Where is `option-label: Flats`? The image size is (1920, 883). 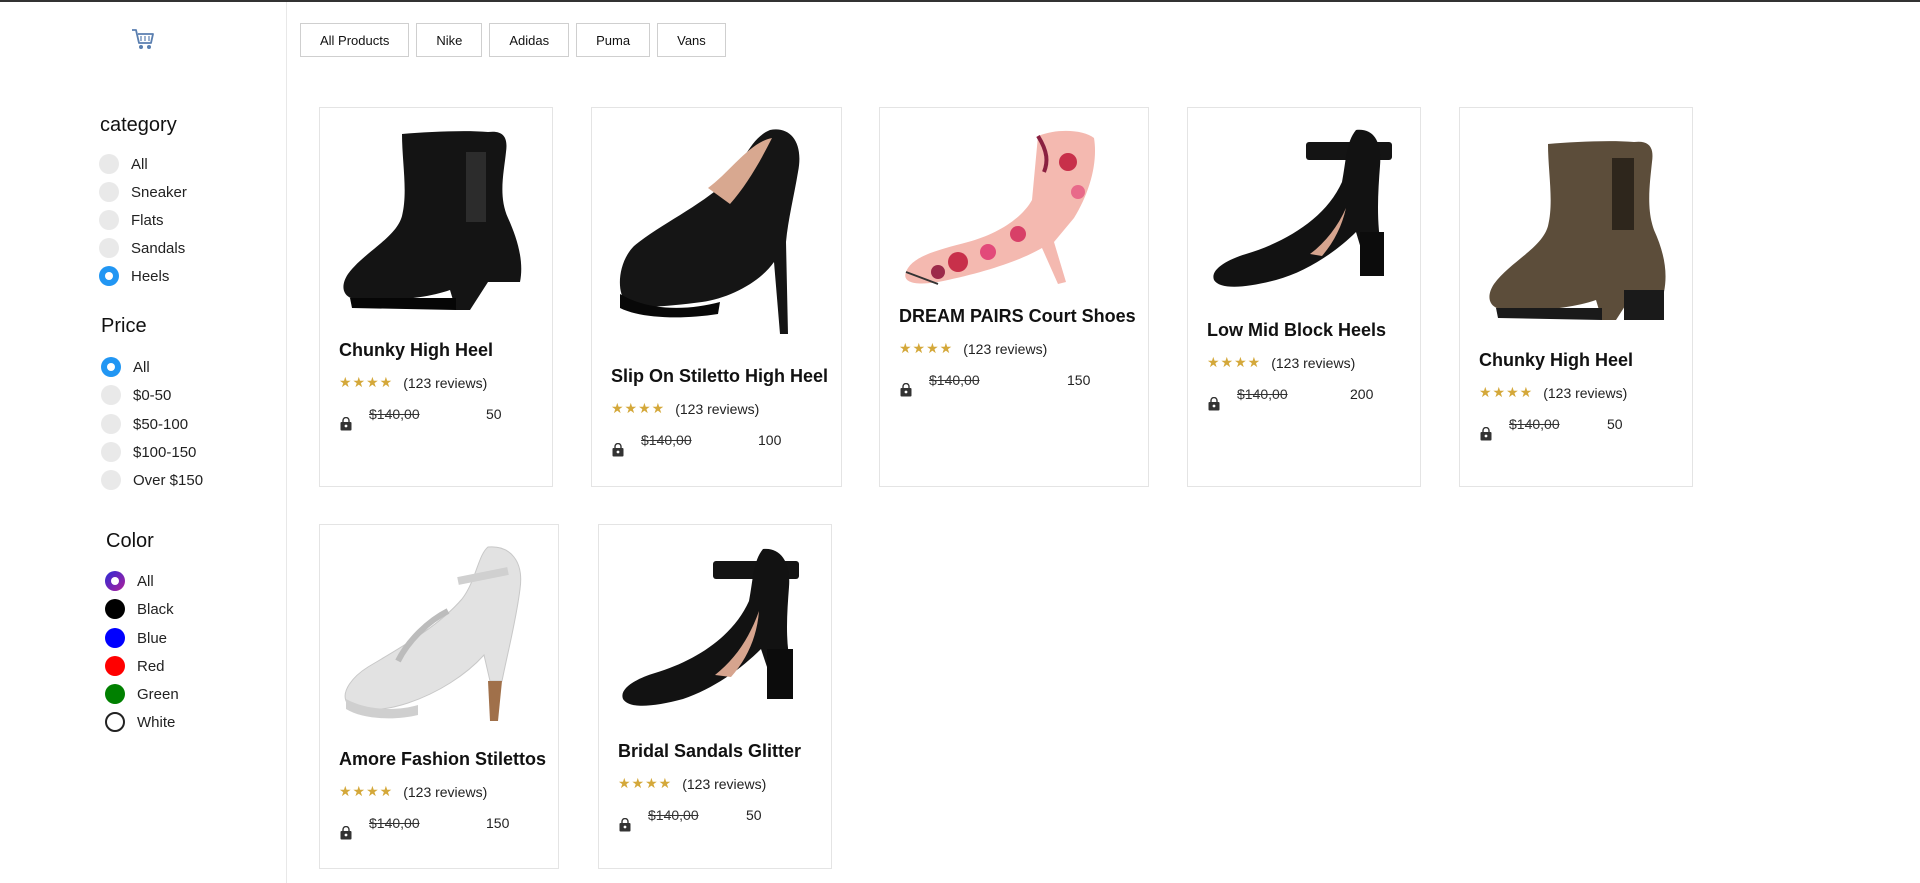
option-label: Flats is located at coordinates (147, 220).